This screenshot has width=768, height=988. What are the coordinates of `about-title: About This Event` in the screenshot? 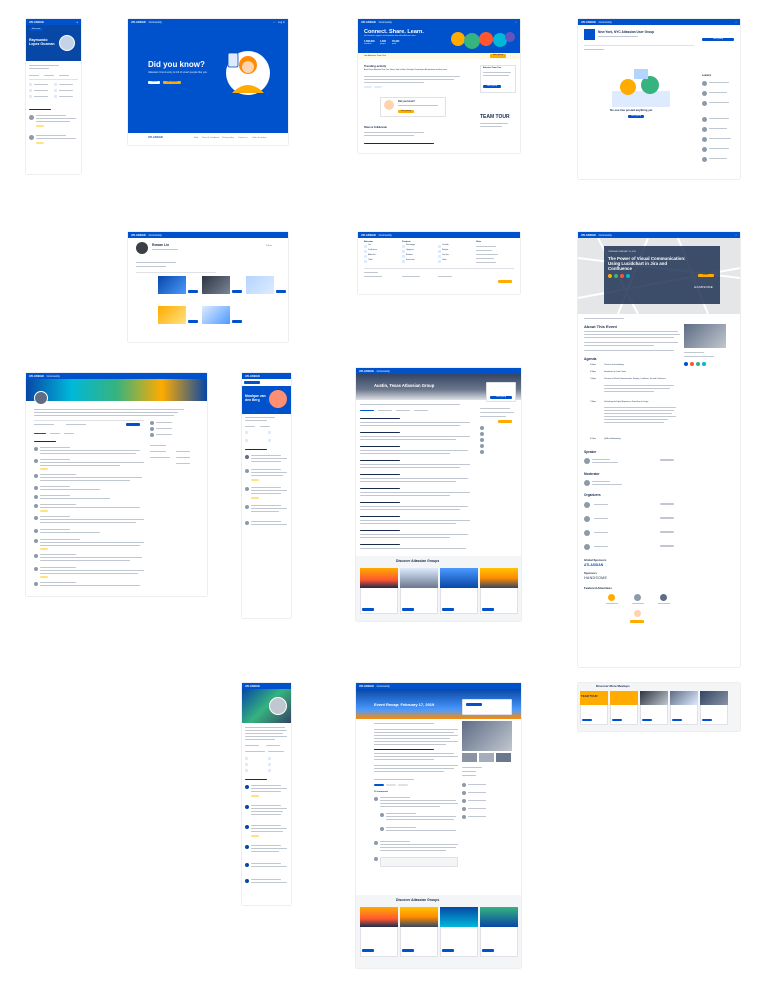 It's located at (600, 326).